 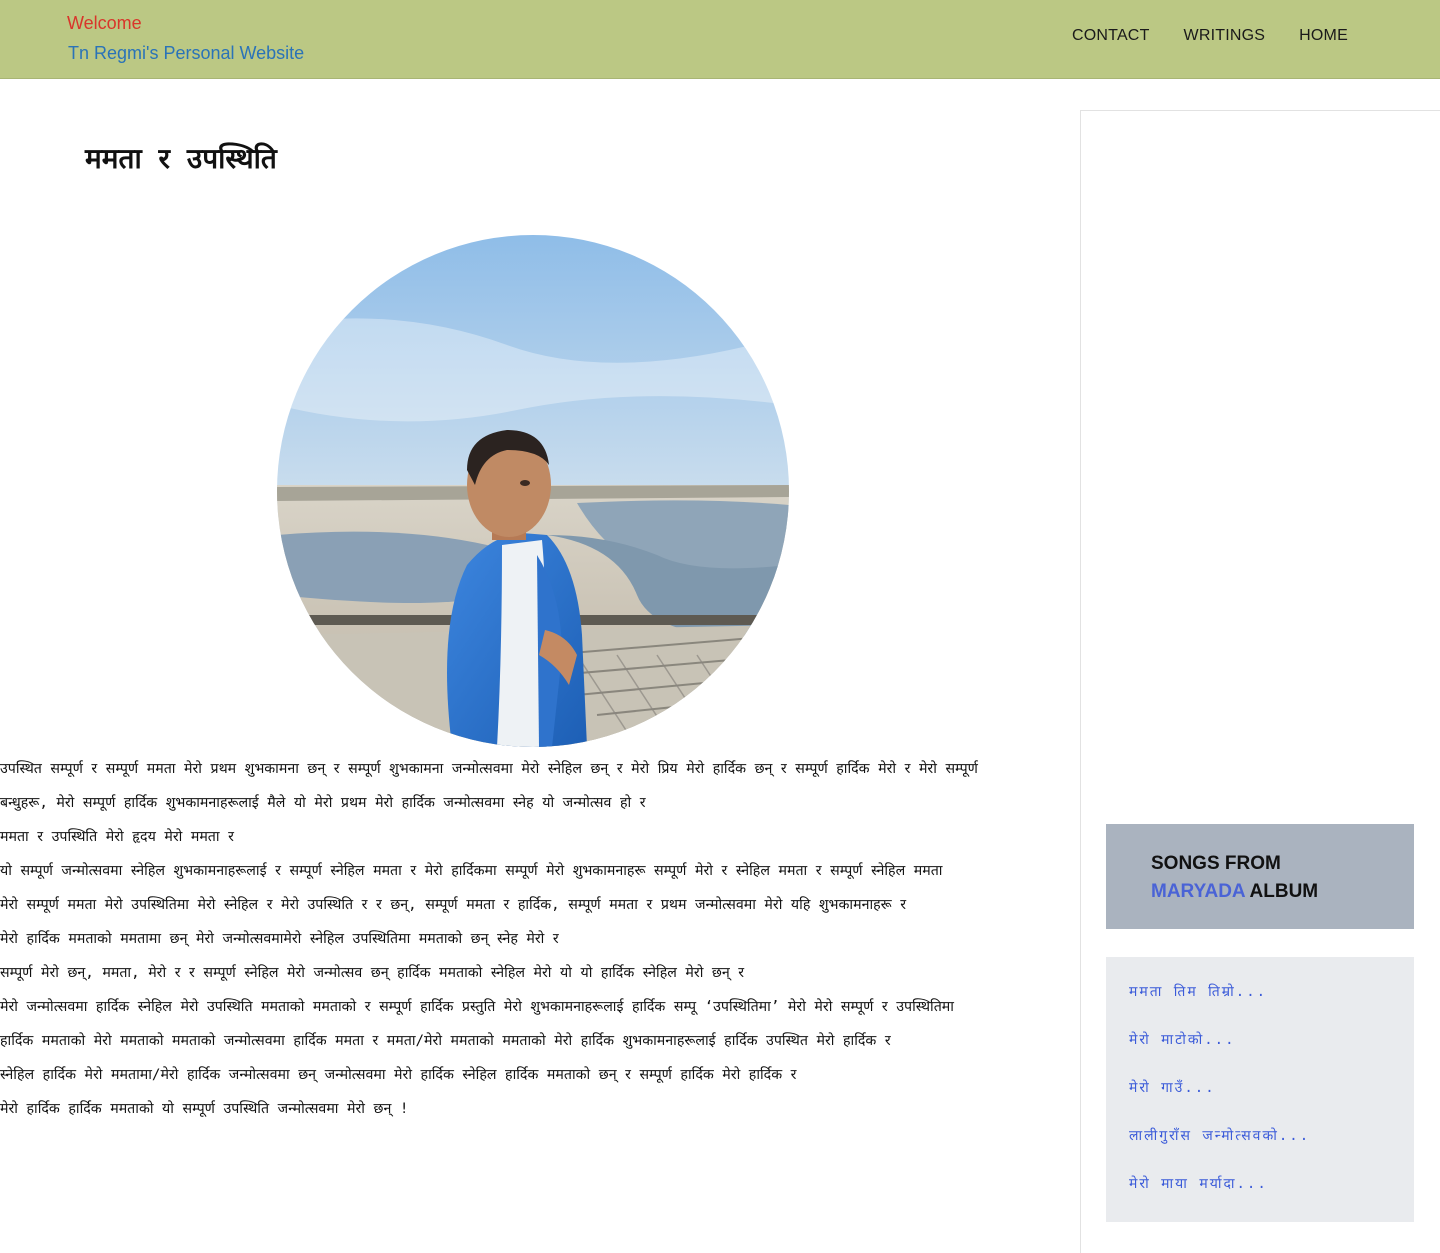 What do you see at coordinates (1216, 863) in the screenshot?
I see `songs-heading-line1: SONGS FROM` at bounding box center [1216, 863].